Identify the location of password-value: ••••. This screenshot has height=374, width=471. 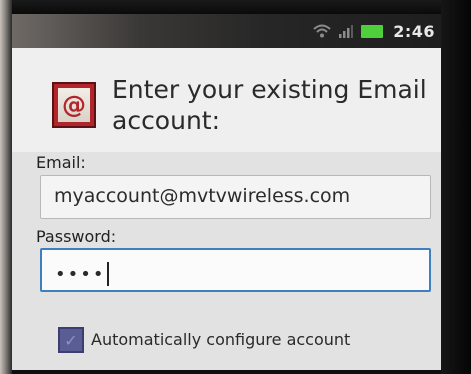
(80, 274).